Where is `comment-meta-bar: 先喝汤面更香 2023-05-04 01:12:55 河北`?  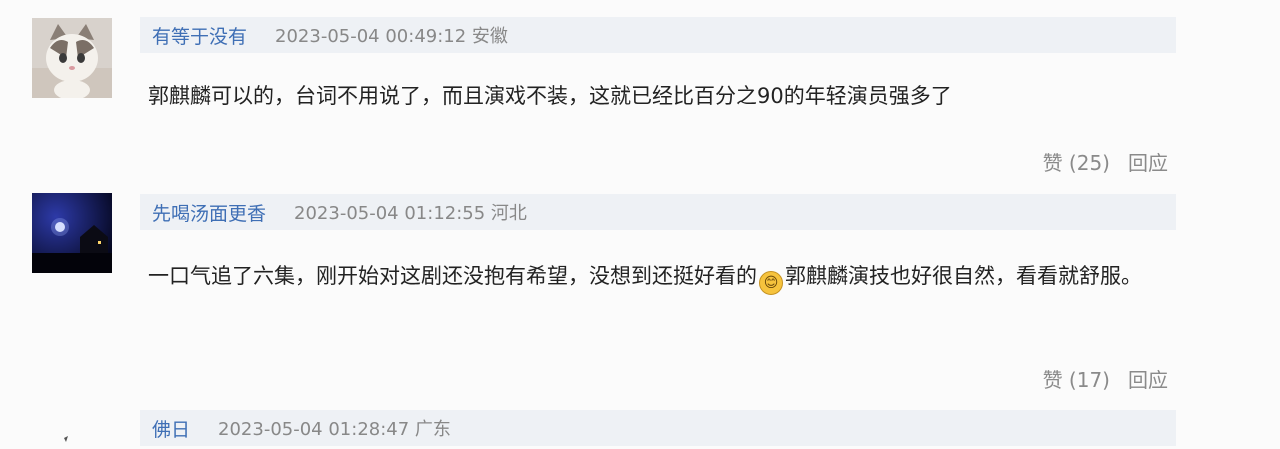 comment-meta-bar: 先喝汤面更香 2023-05-04 01:12:55 河北 is located at coordinates (658, 212).